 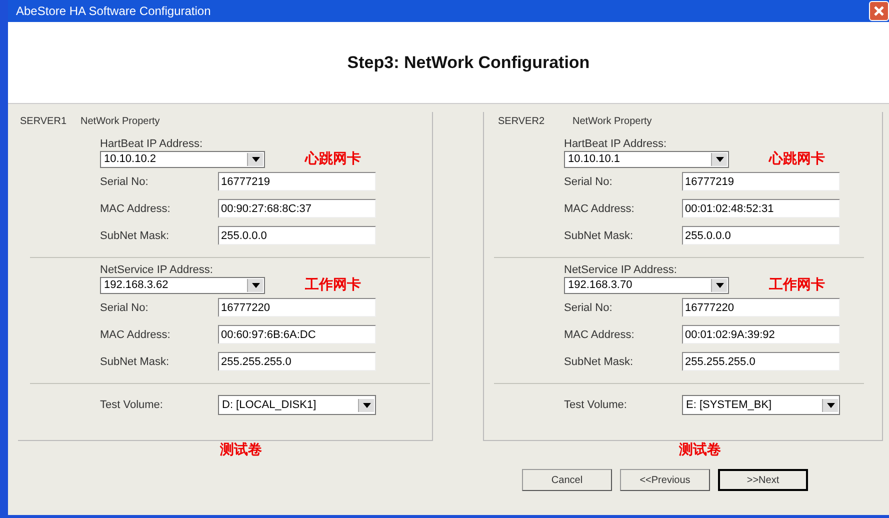 I want to click on text-field: 00:01:02:48:52:31, so click(x=761, y=208).